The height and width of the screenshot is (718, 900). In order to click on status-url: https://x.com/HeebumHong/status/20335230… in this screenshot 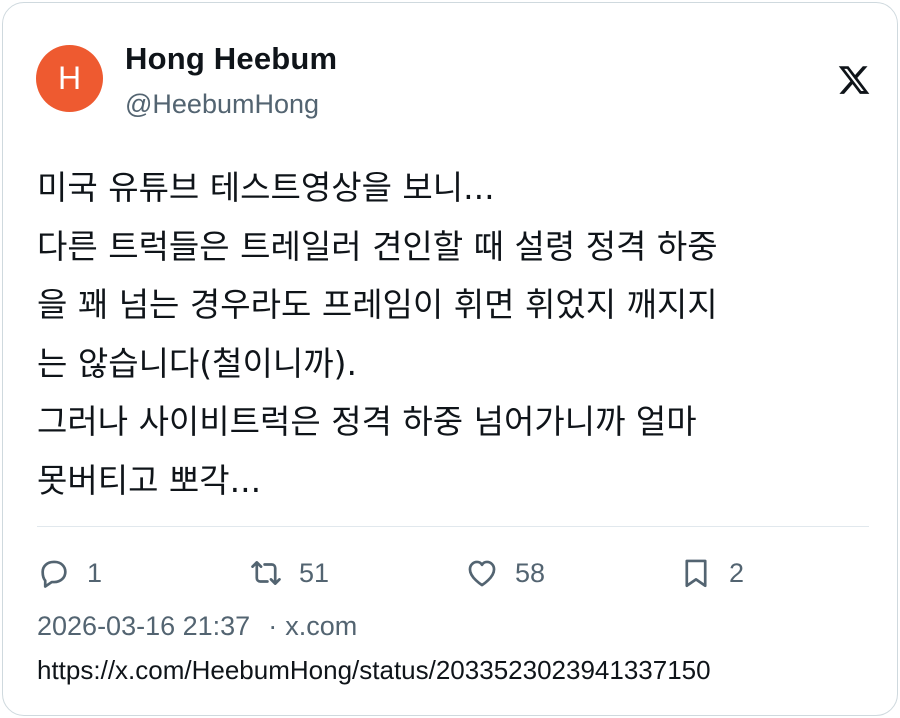, I will do `click(374, 670)`.